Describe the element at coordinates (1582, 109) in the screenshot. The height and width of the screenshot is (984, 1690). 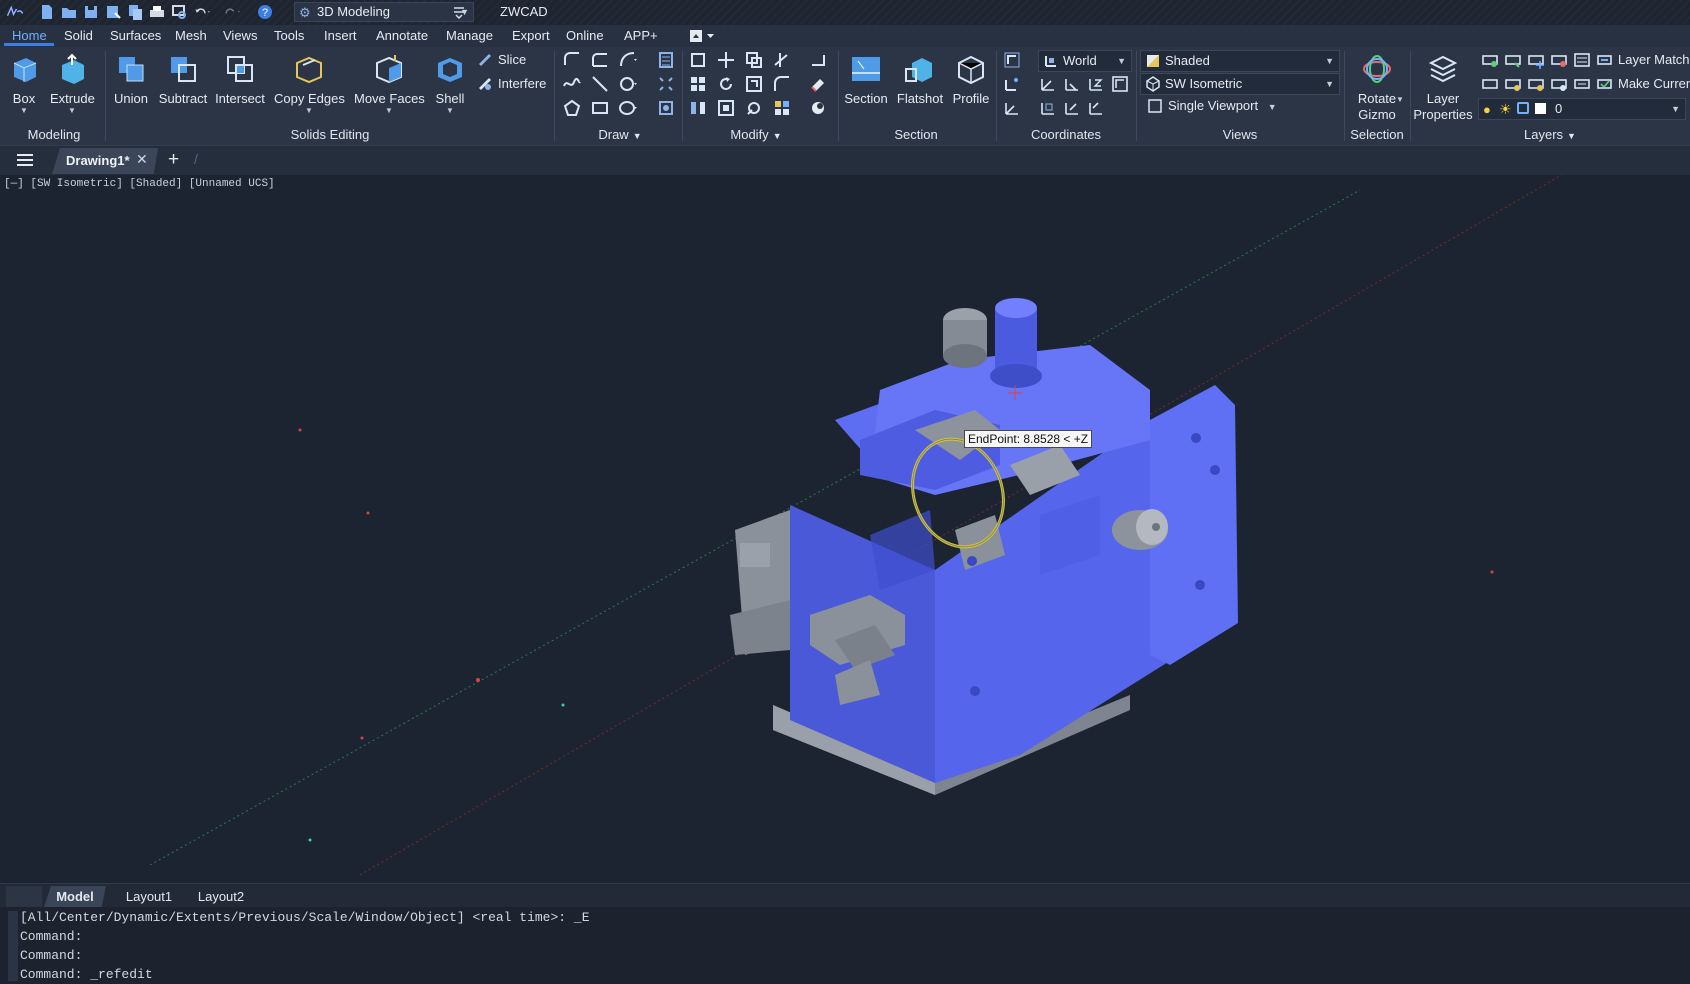
I see `layer-dropdown: ● ☀ 0 ▼` at that location.